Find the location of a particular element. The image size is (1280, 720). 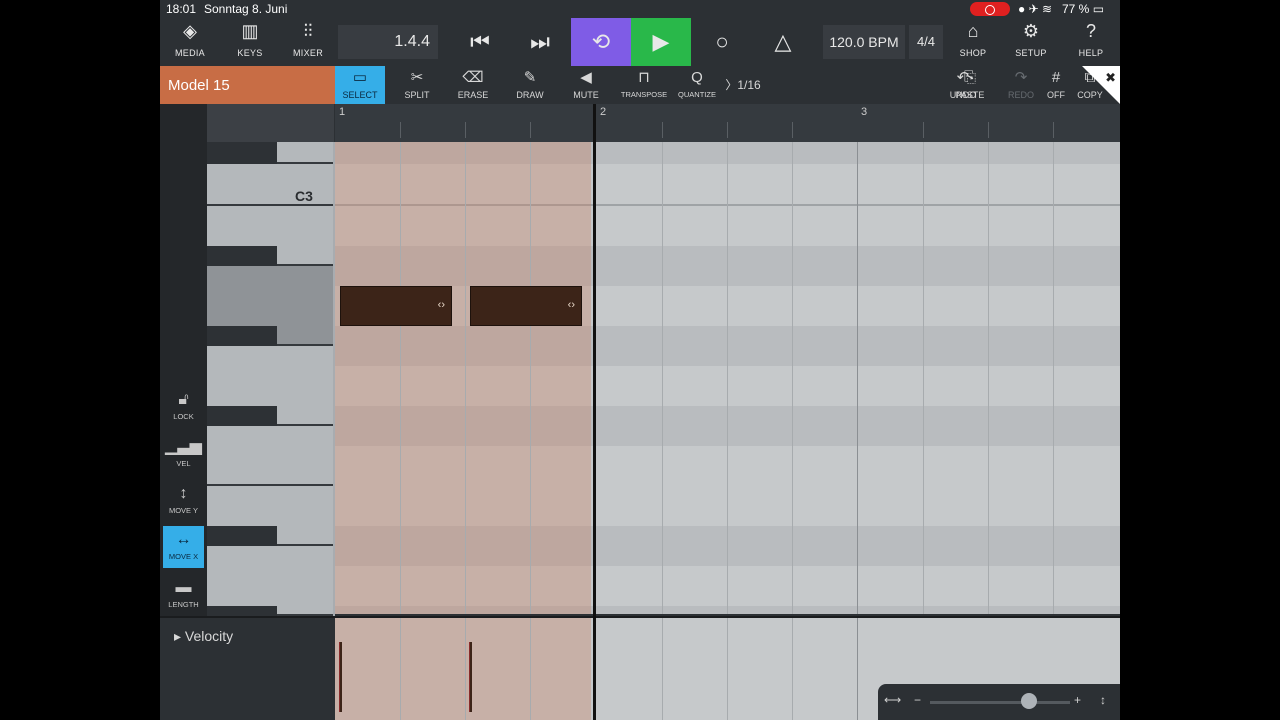

zoom-slider-knob is located at coordinates (1029, 701).